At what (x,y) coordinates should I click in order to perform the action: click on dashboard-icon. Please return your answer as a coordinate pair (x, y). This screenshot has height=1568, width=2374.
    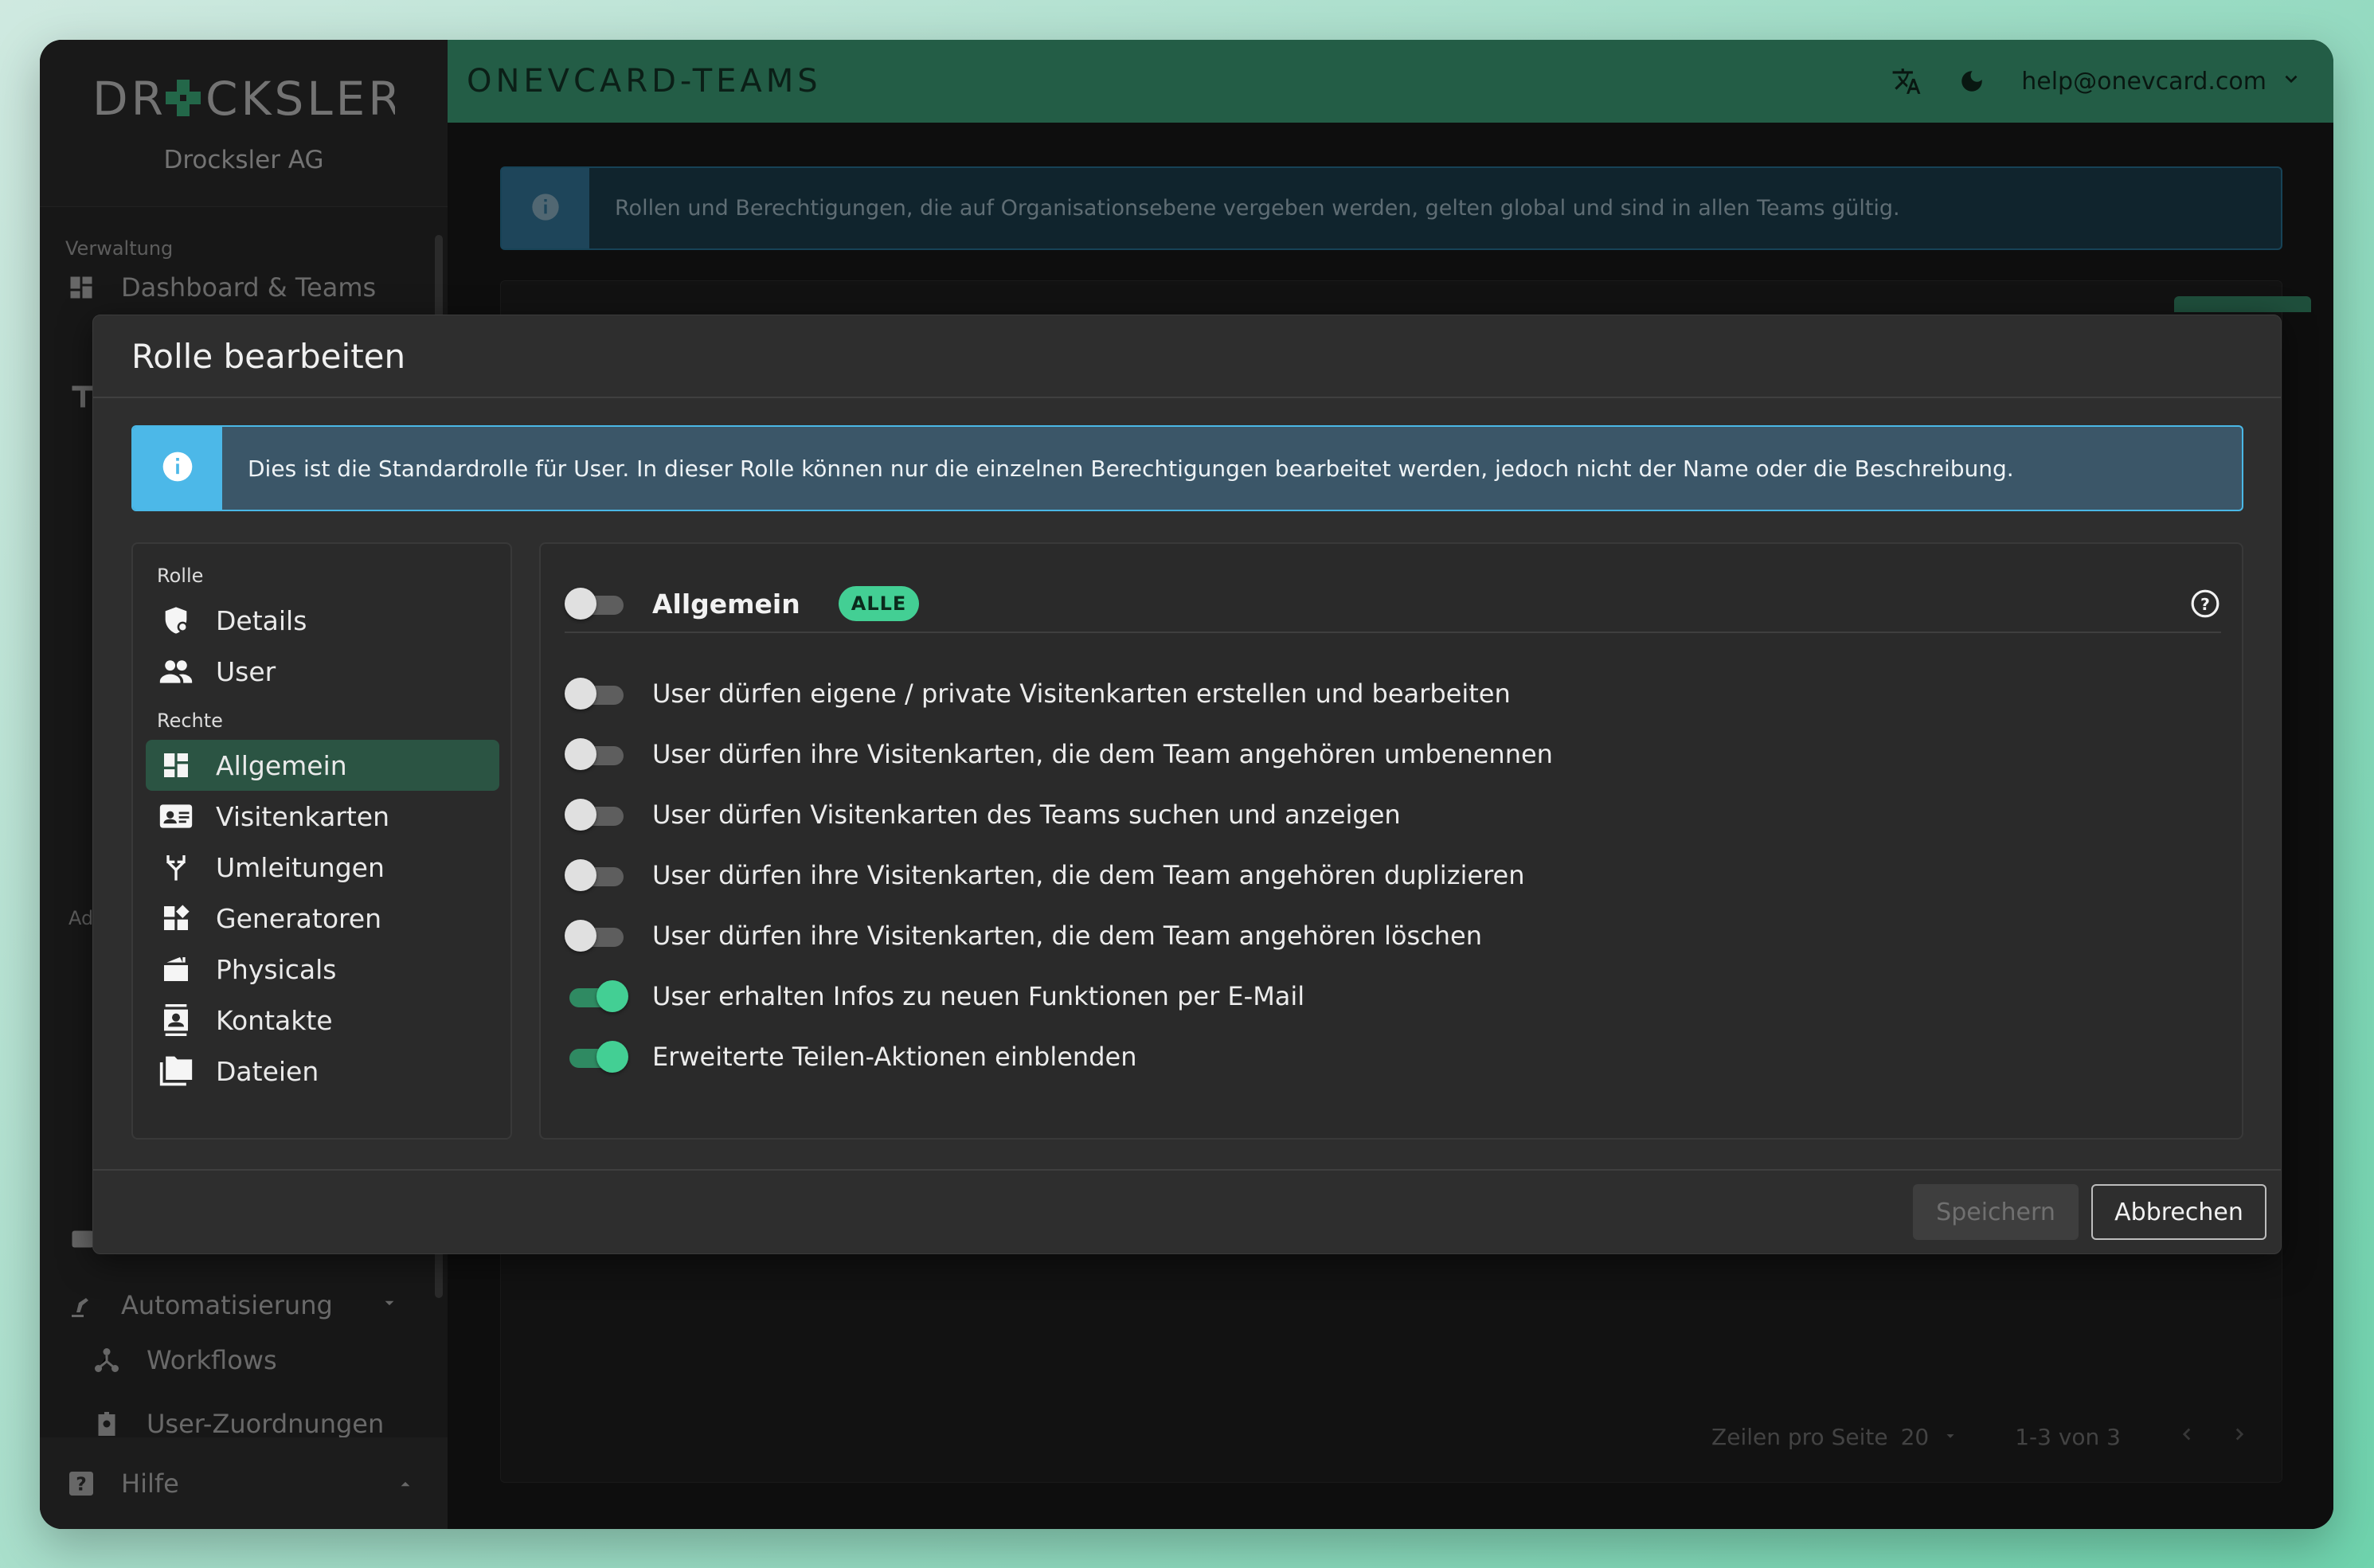
    Looking at the image, I should click on (176, 765).